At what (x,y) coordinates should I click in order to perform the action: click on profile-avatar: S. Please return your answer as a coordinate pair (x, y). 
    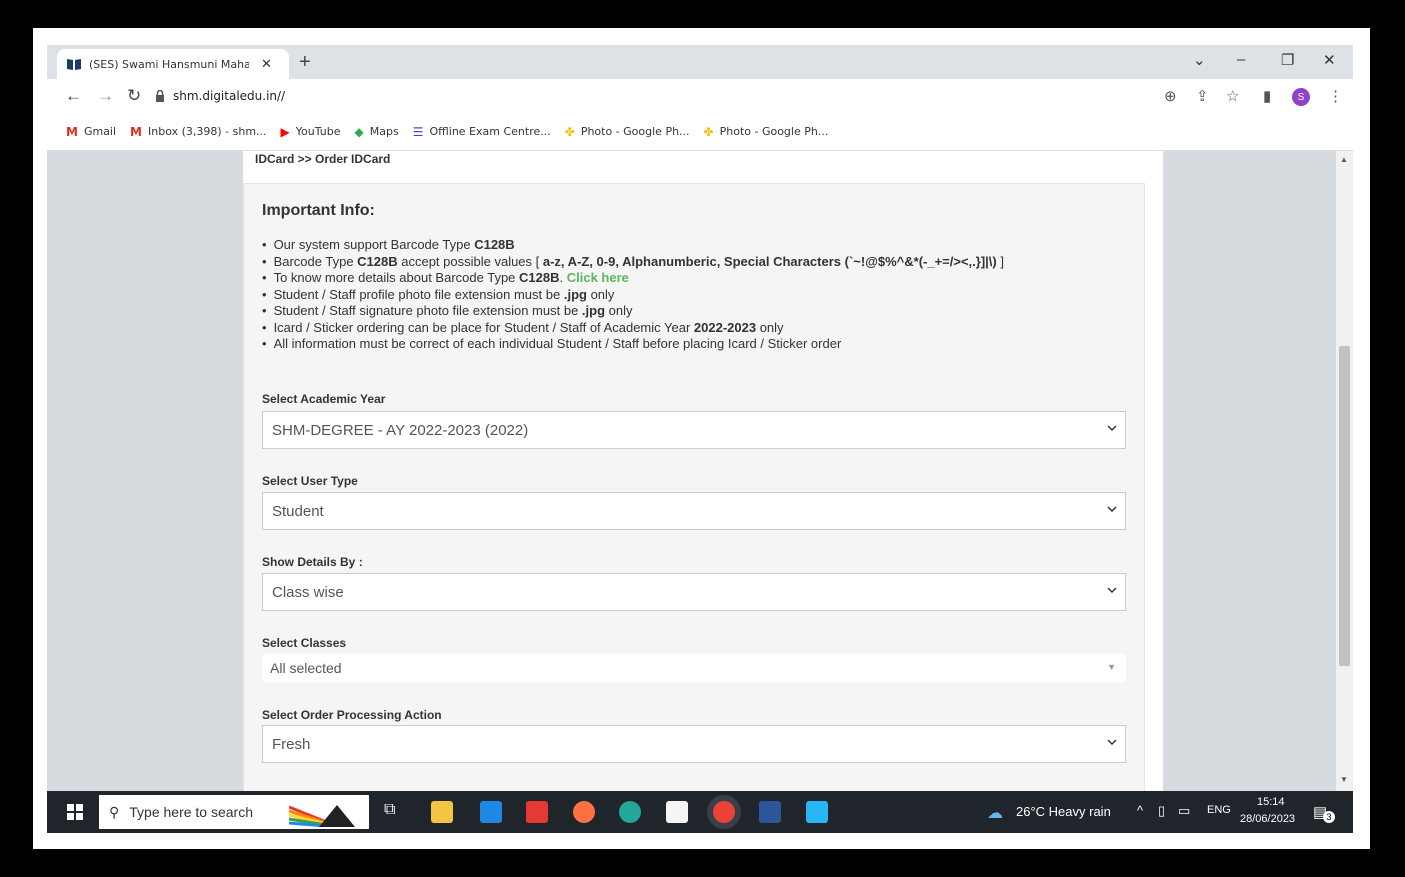
    Looking at the image, I should click on (1301, 97).